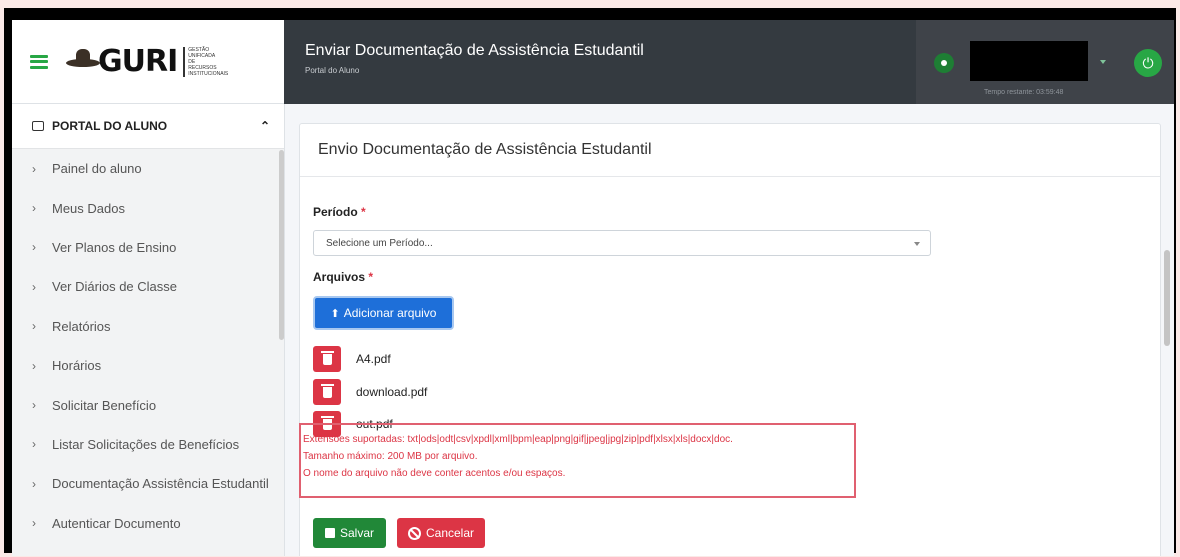 The height and width of the screenshot is (557, 1180). What do you see at coordinates (114, 247) in the screenshot?
I see `sidebar-item-label: Ver Planos de Ensino` at bounding box center [114, 247].